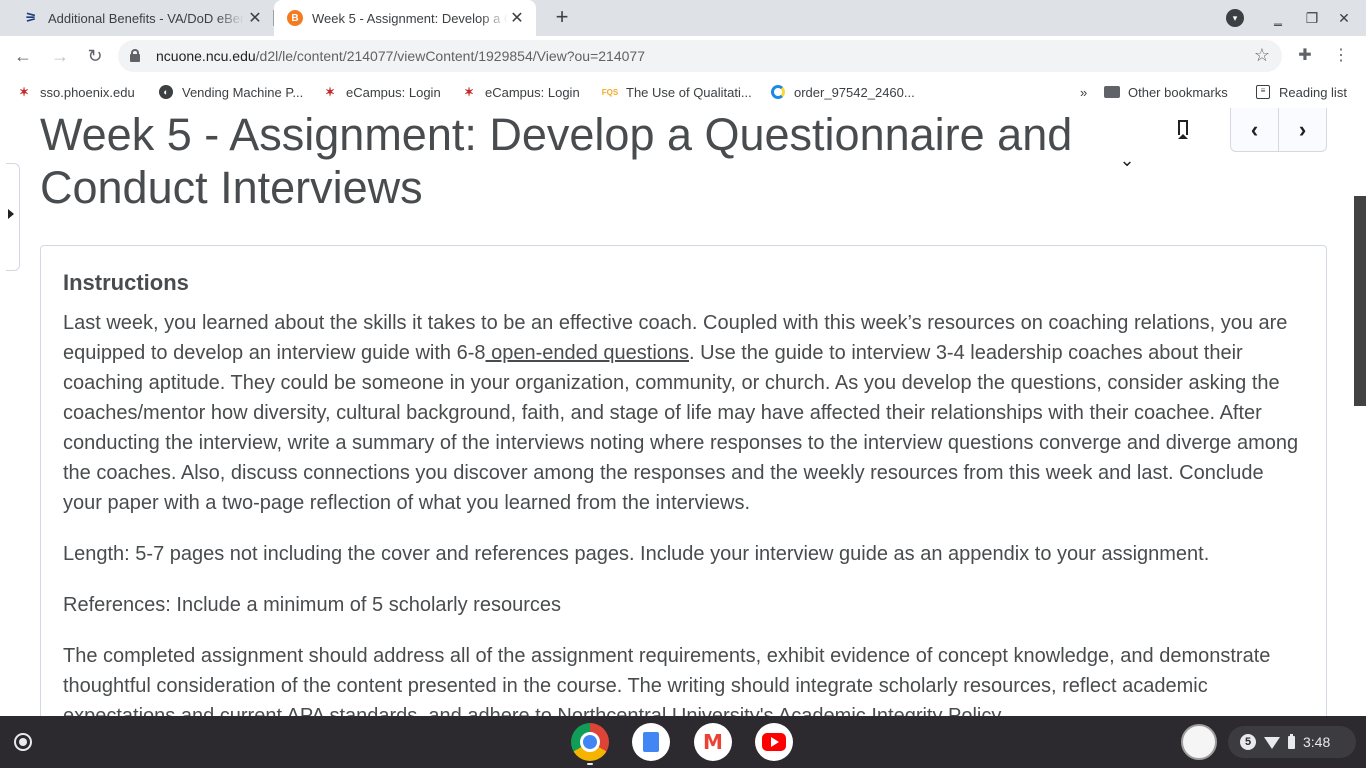 The width and height of the screenshot is (1366, 768). What do you see at coordinates (1199, 742) in the screenshot?
I see `phone-hub-icon` at bounding box center [1199, 742].